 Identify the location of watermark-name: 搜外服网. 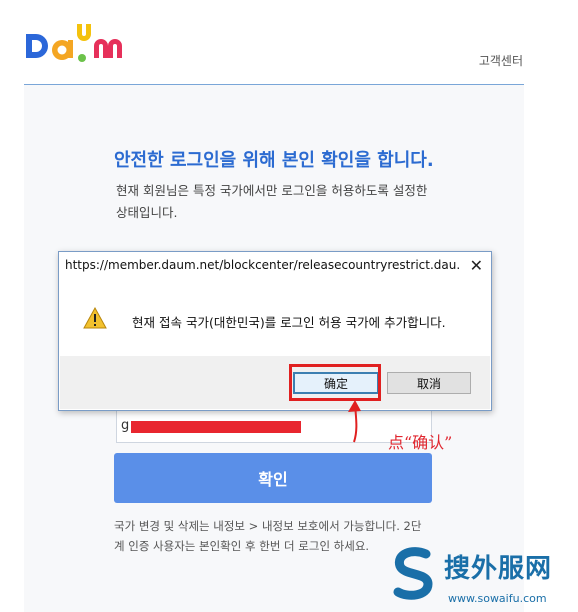
(498, 569).